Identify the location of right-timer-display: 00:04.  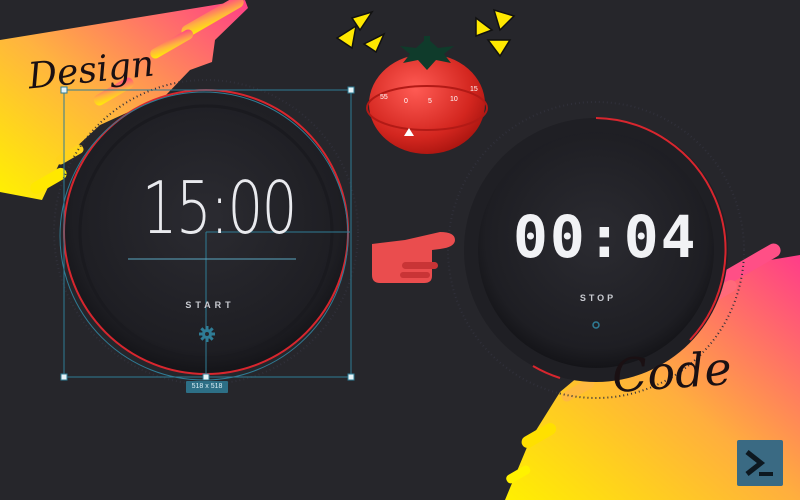
(605, 237).